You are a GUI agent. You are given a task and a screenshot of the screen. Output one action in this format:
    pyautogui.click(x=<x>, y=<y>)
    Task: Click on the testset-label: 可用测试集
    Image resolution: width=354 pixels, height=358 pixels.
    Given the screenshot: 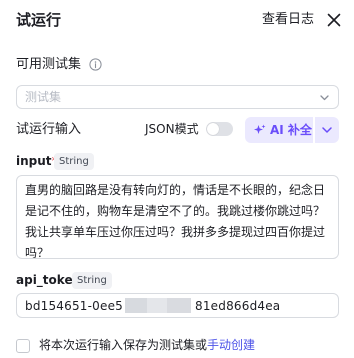 What is the action you would take?
    pyautogui.click(x=49, y=64)
    